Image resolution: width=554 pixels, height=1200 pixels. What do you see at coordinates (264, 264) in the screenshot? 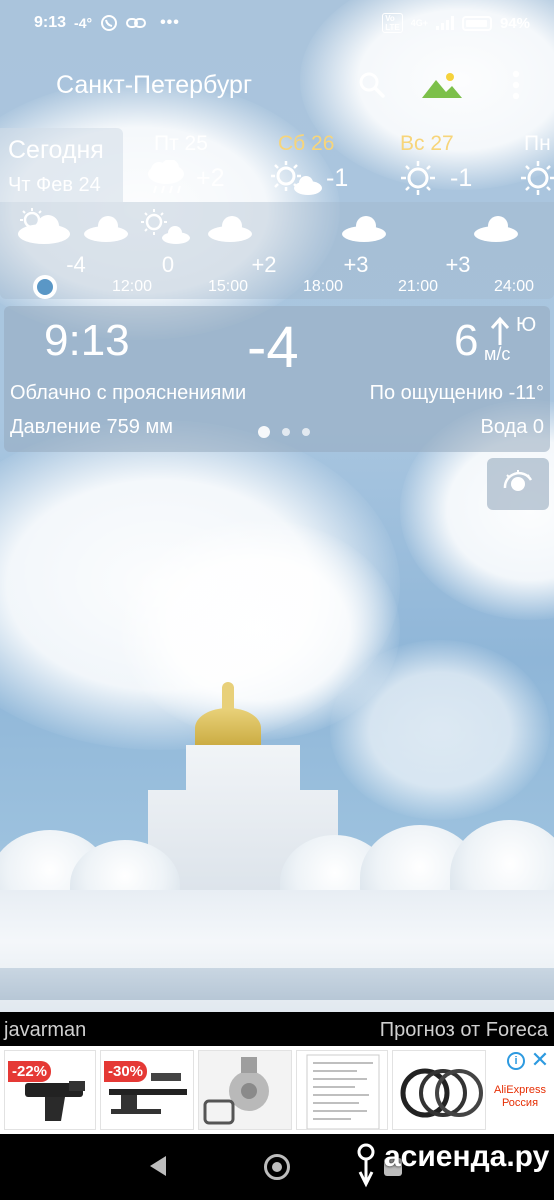
I see `hourly-temp: +2` at bounding box center [264, 264].